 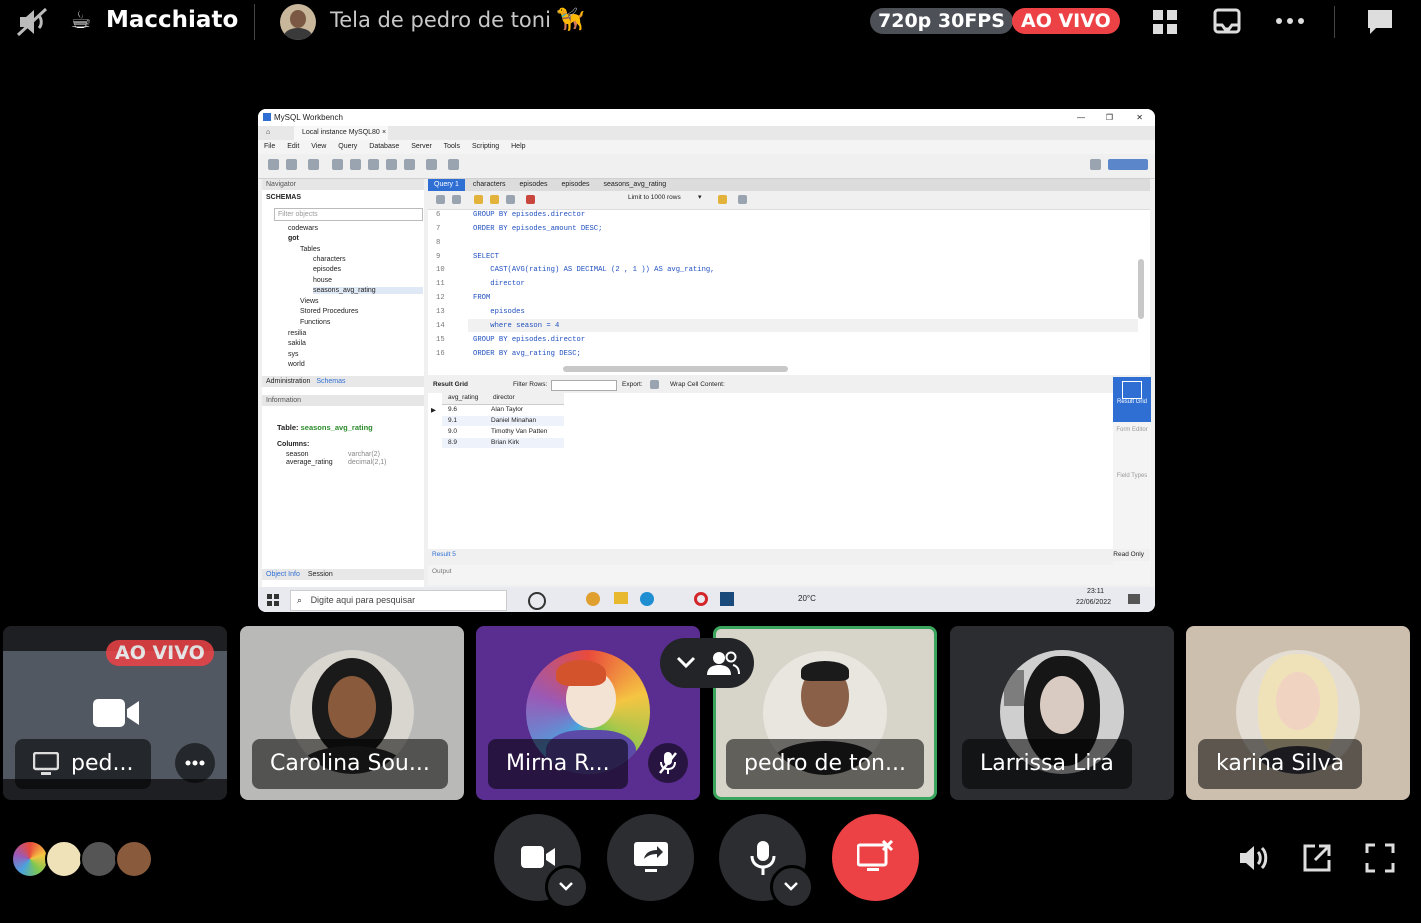 What do you see at coordinates (707, 663) in the screenshot?
I see `participant-toggle-button` at bounding box center [707, 663].